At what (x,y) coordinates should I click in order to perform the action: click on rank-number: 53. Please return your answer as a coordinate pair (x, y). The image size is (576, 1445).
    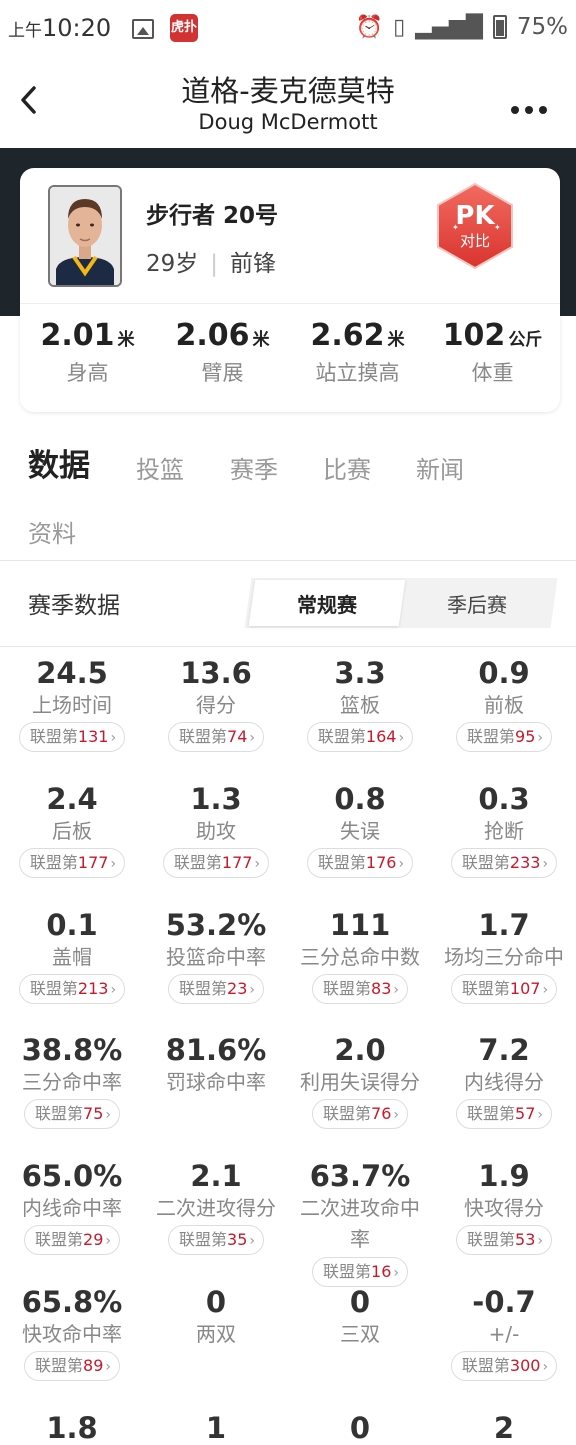
    Looking at the image, I should click on (525, 1239).